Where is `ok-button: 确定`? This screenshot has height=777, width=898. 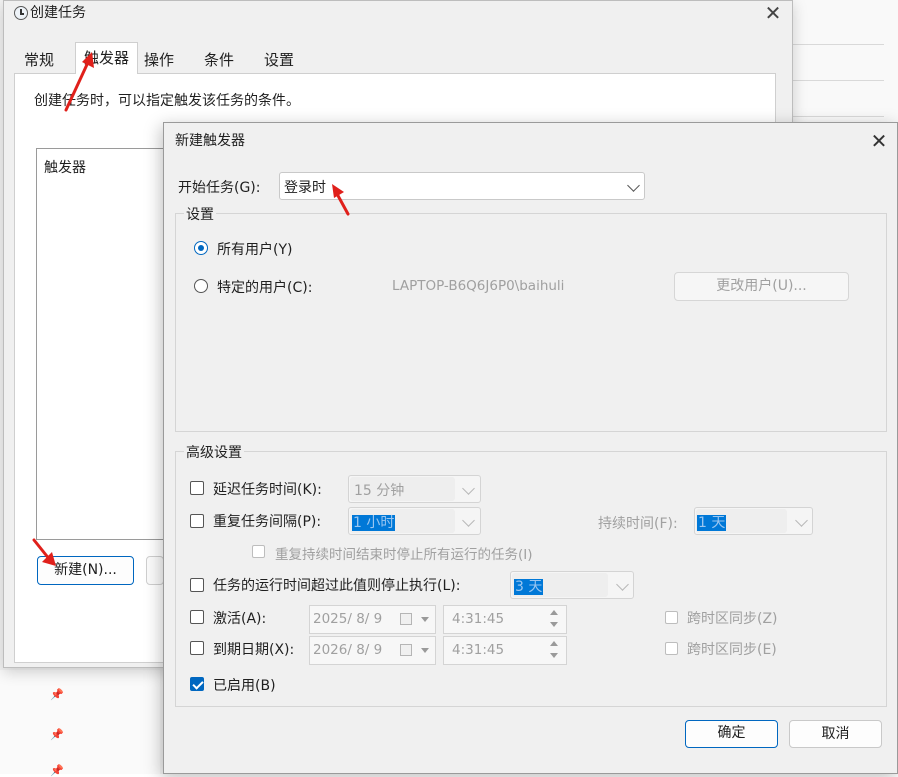 ok-button: 确定 is located at coordinates (731, 734).